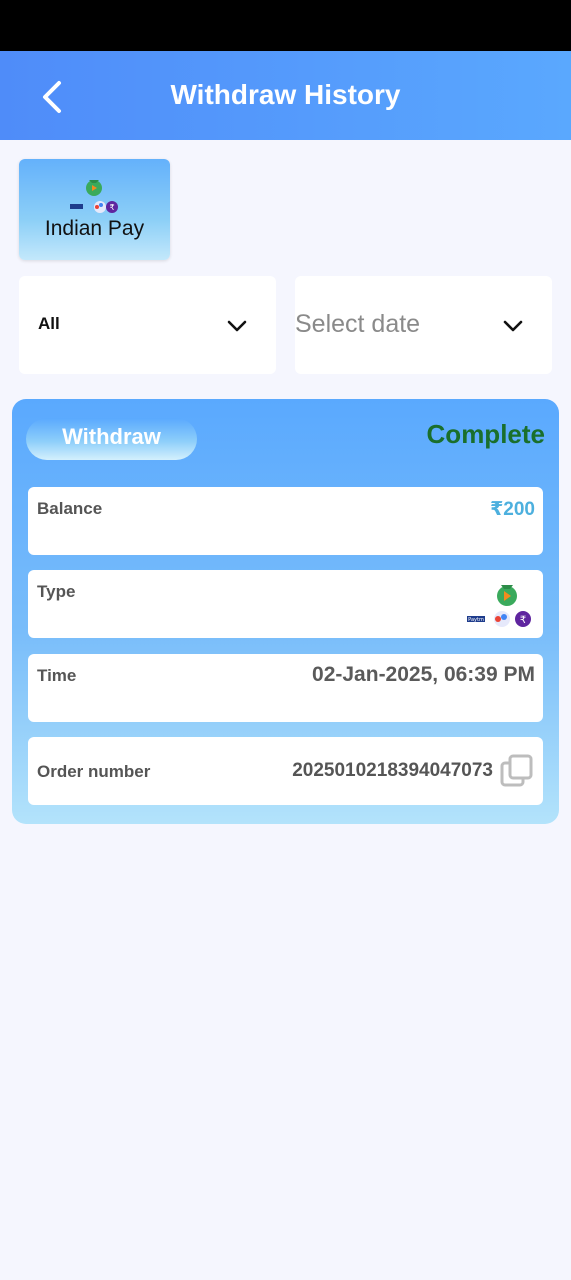 Image resolution: width=571 pixels, height=1280 pixels. What do you see at coordinates (56, 591) in the screenshot?
I see `type-label: Type` at bounding box center [56, 591].